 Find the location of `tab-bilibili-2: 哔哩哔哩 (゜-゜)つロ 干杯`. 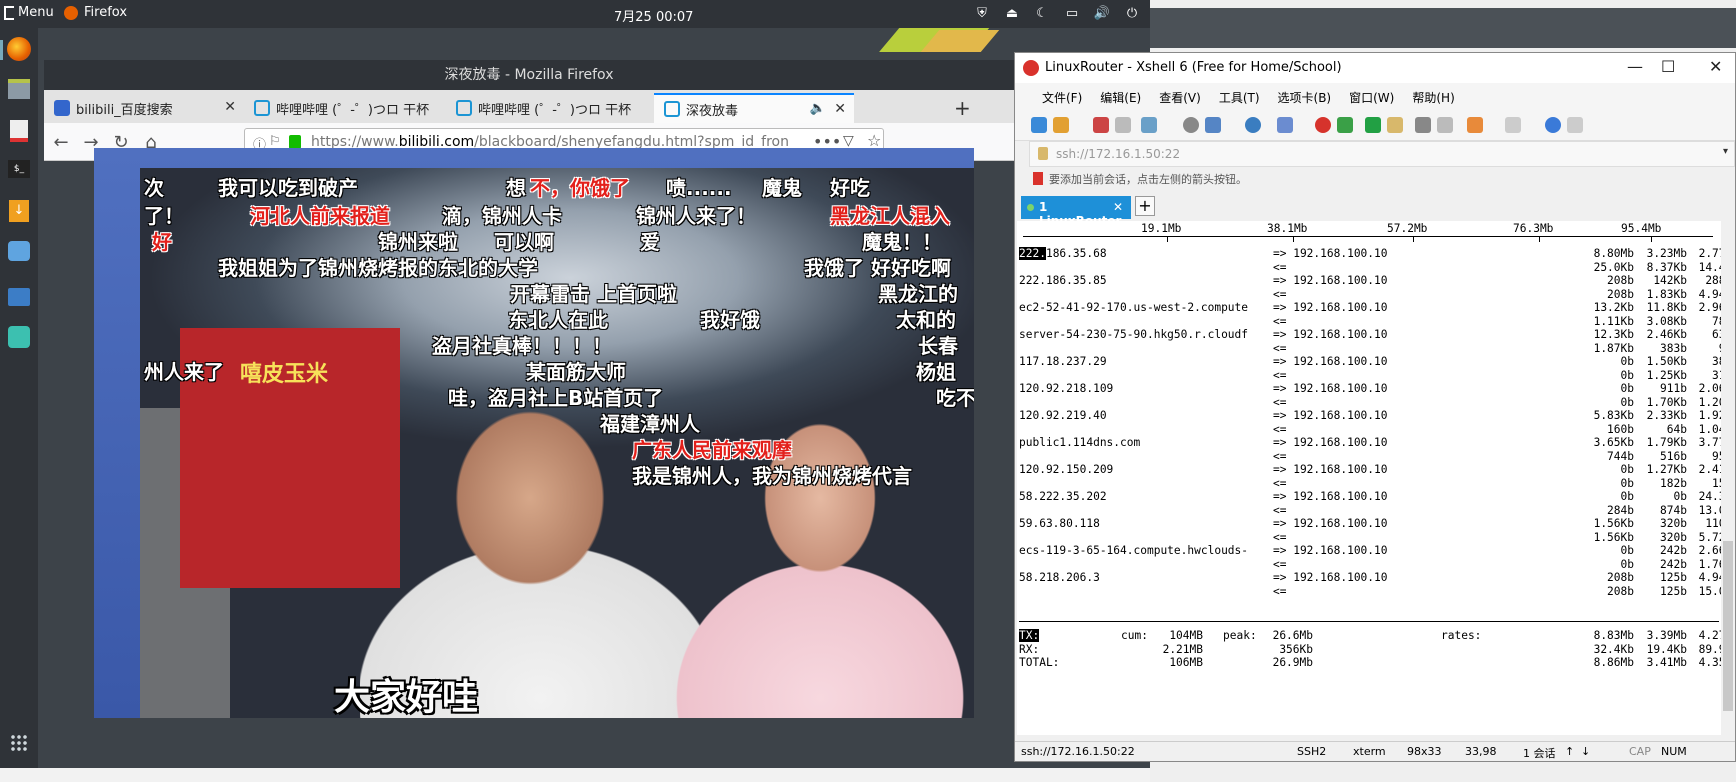

tab-bilibili-2: 哔哩哔哩 (゜-゜)つロ 干杯 is located at coordinates (547, 108).